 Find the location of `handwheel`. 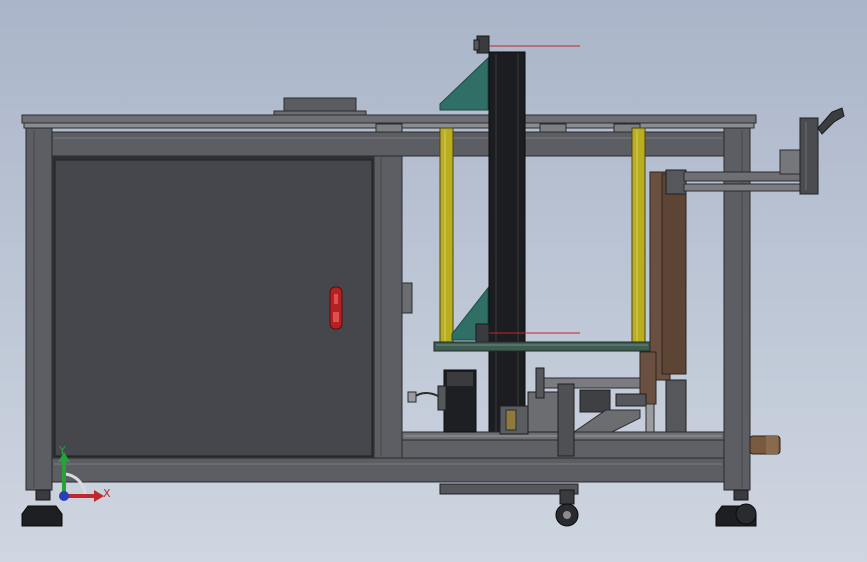

handwheel is located at coordinates (809, 156).